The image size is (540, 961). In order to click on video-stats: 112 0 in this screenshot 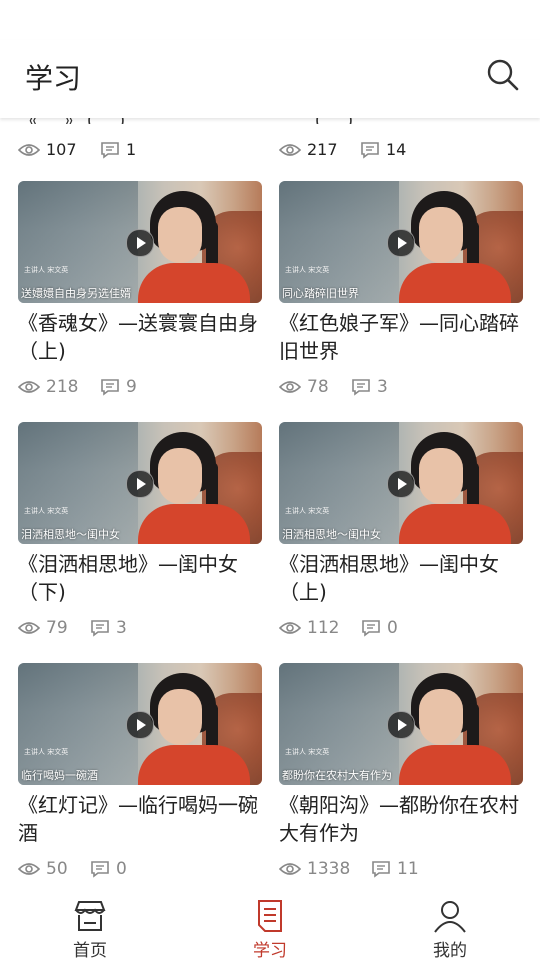, I will do `click(401, 629)`.